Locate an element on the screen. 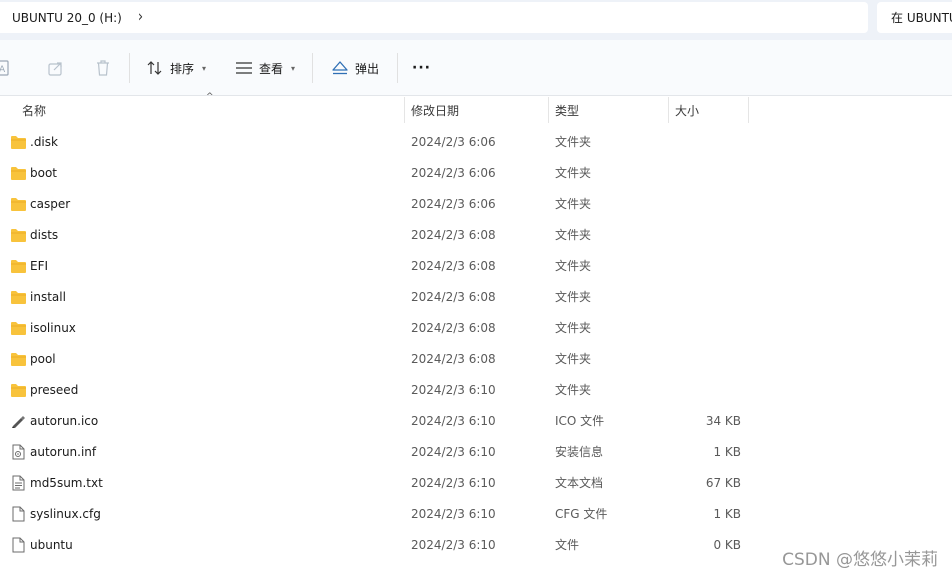  file-row: md5sum.txt 2024/2/3 6:10 文本文档 67 KB is located at coordinates (476, 483).